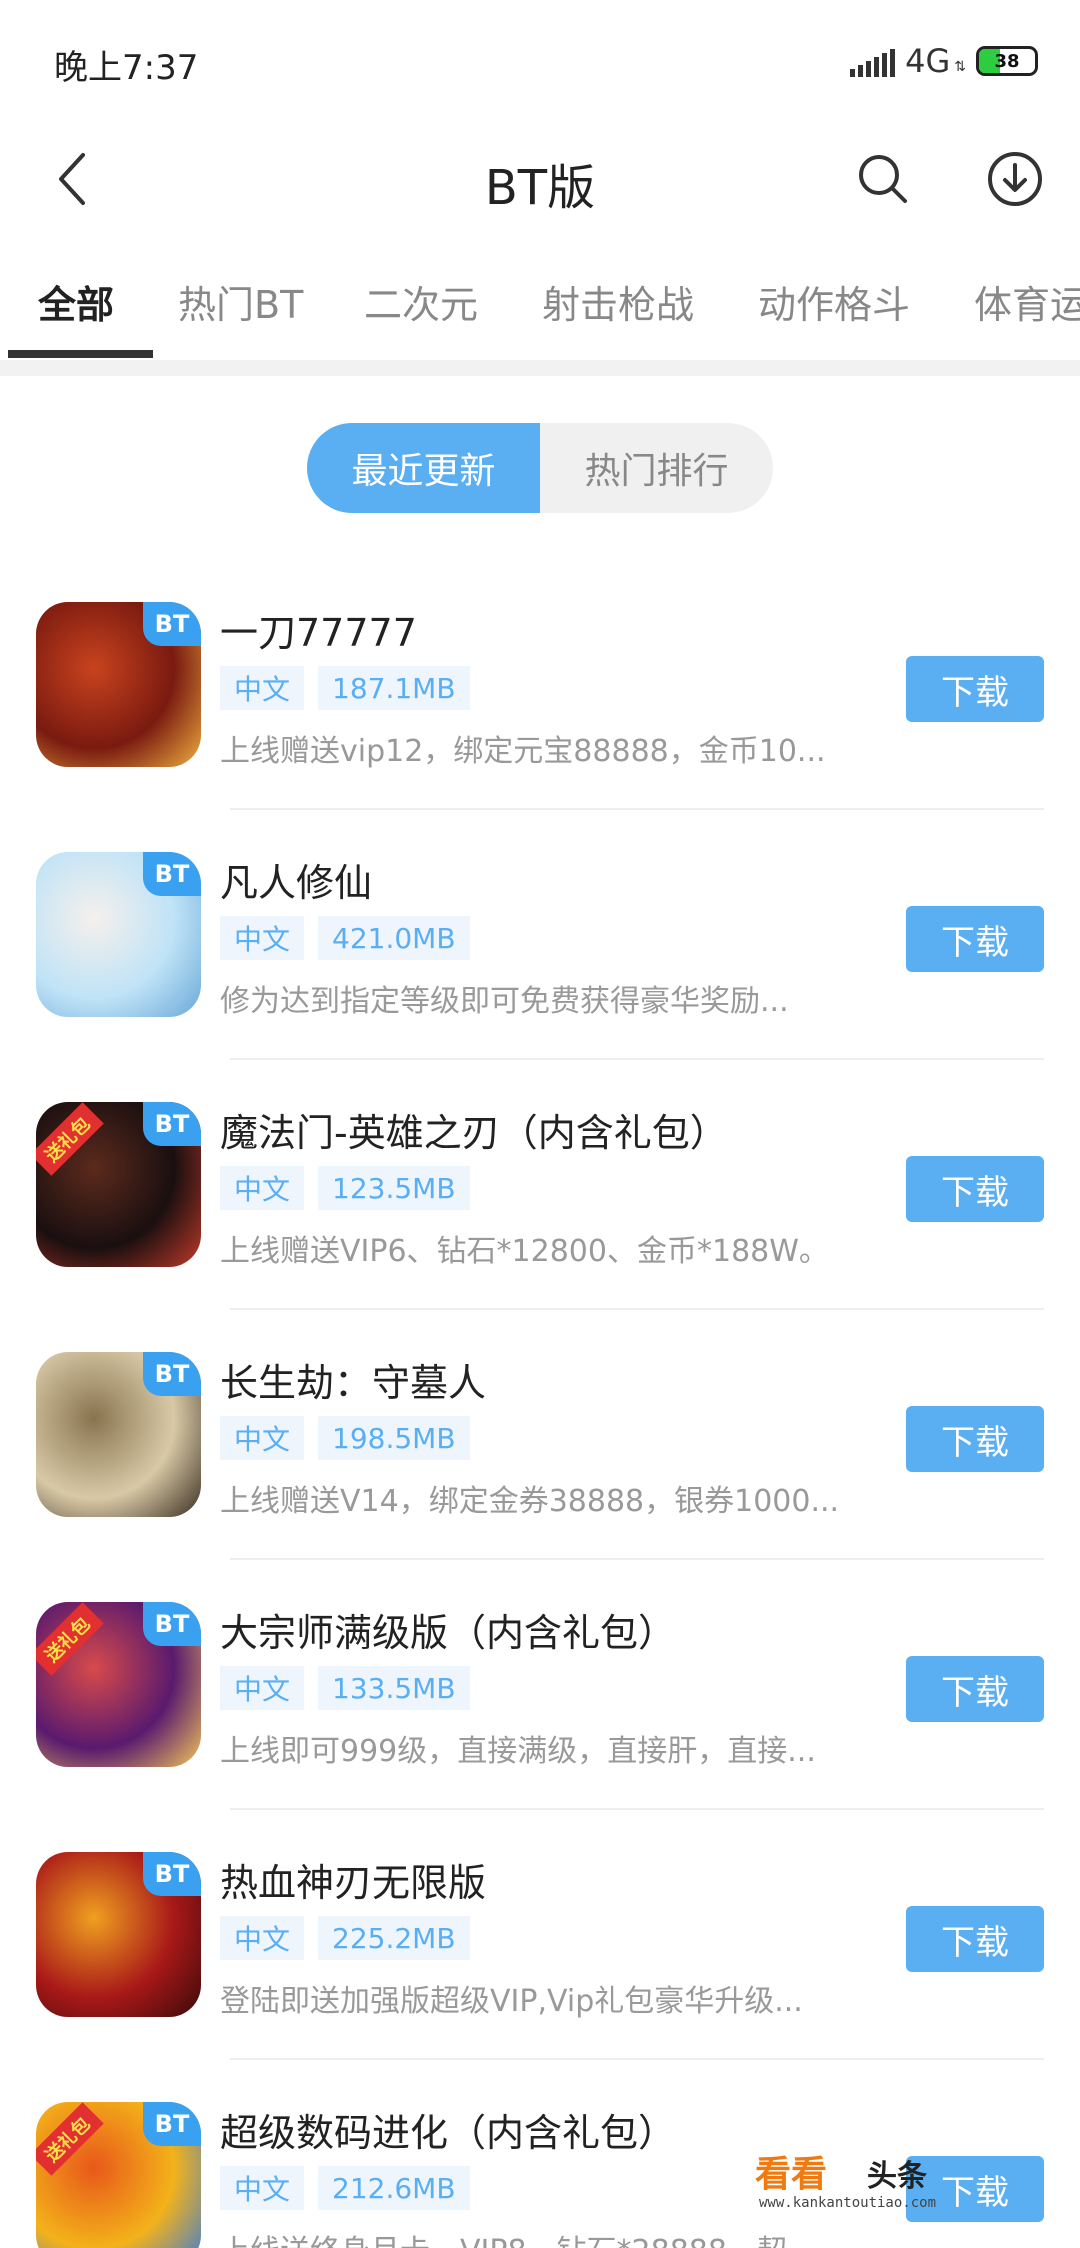  What do you see at coordinates (394, 688) in the screenshot?
I see `size-tag: 187.1MB` at bounding box center [394, 688].